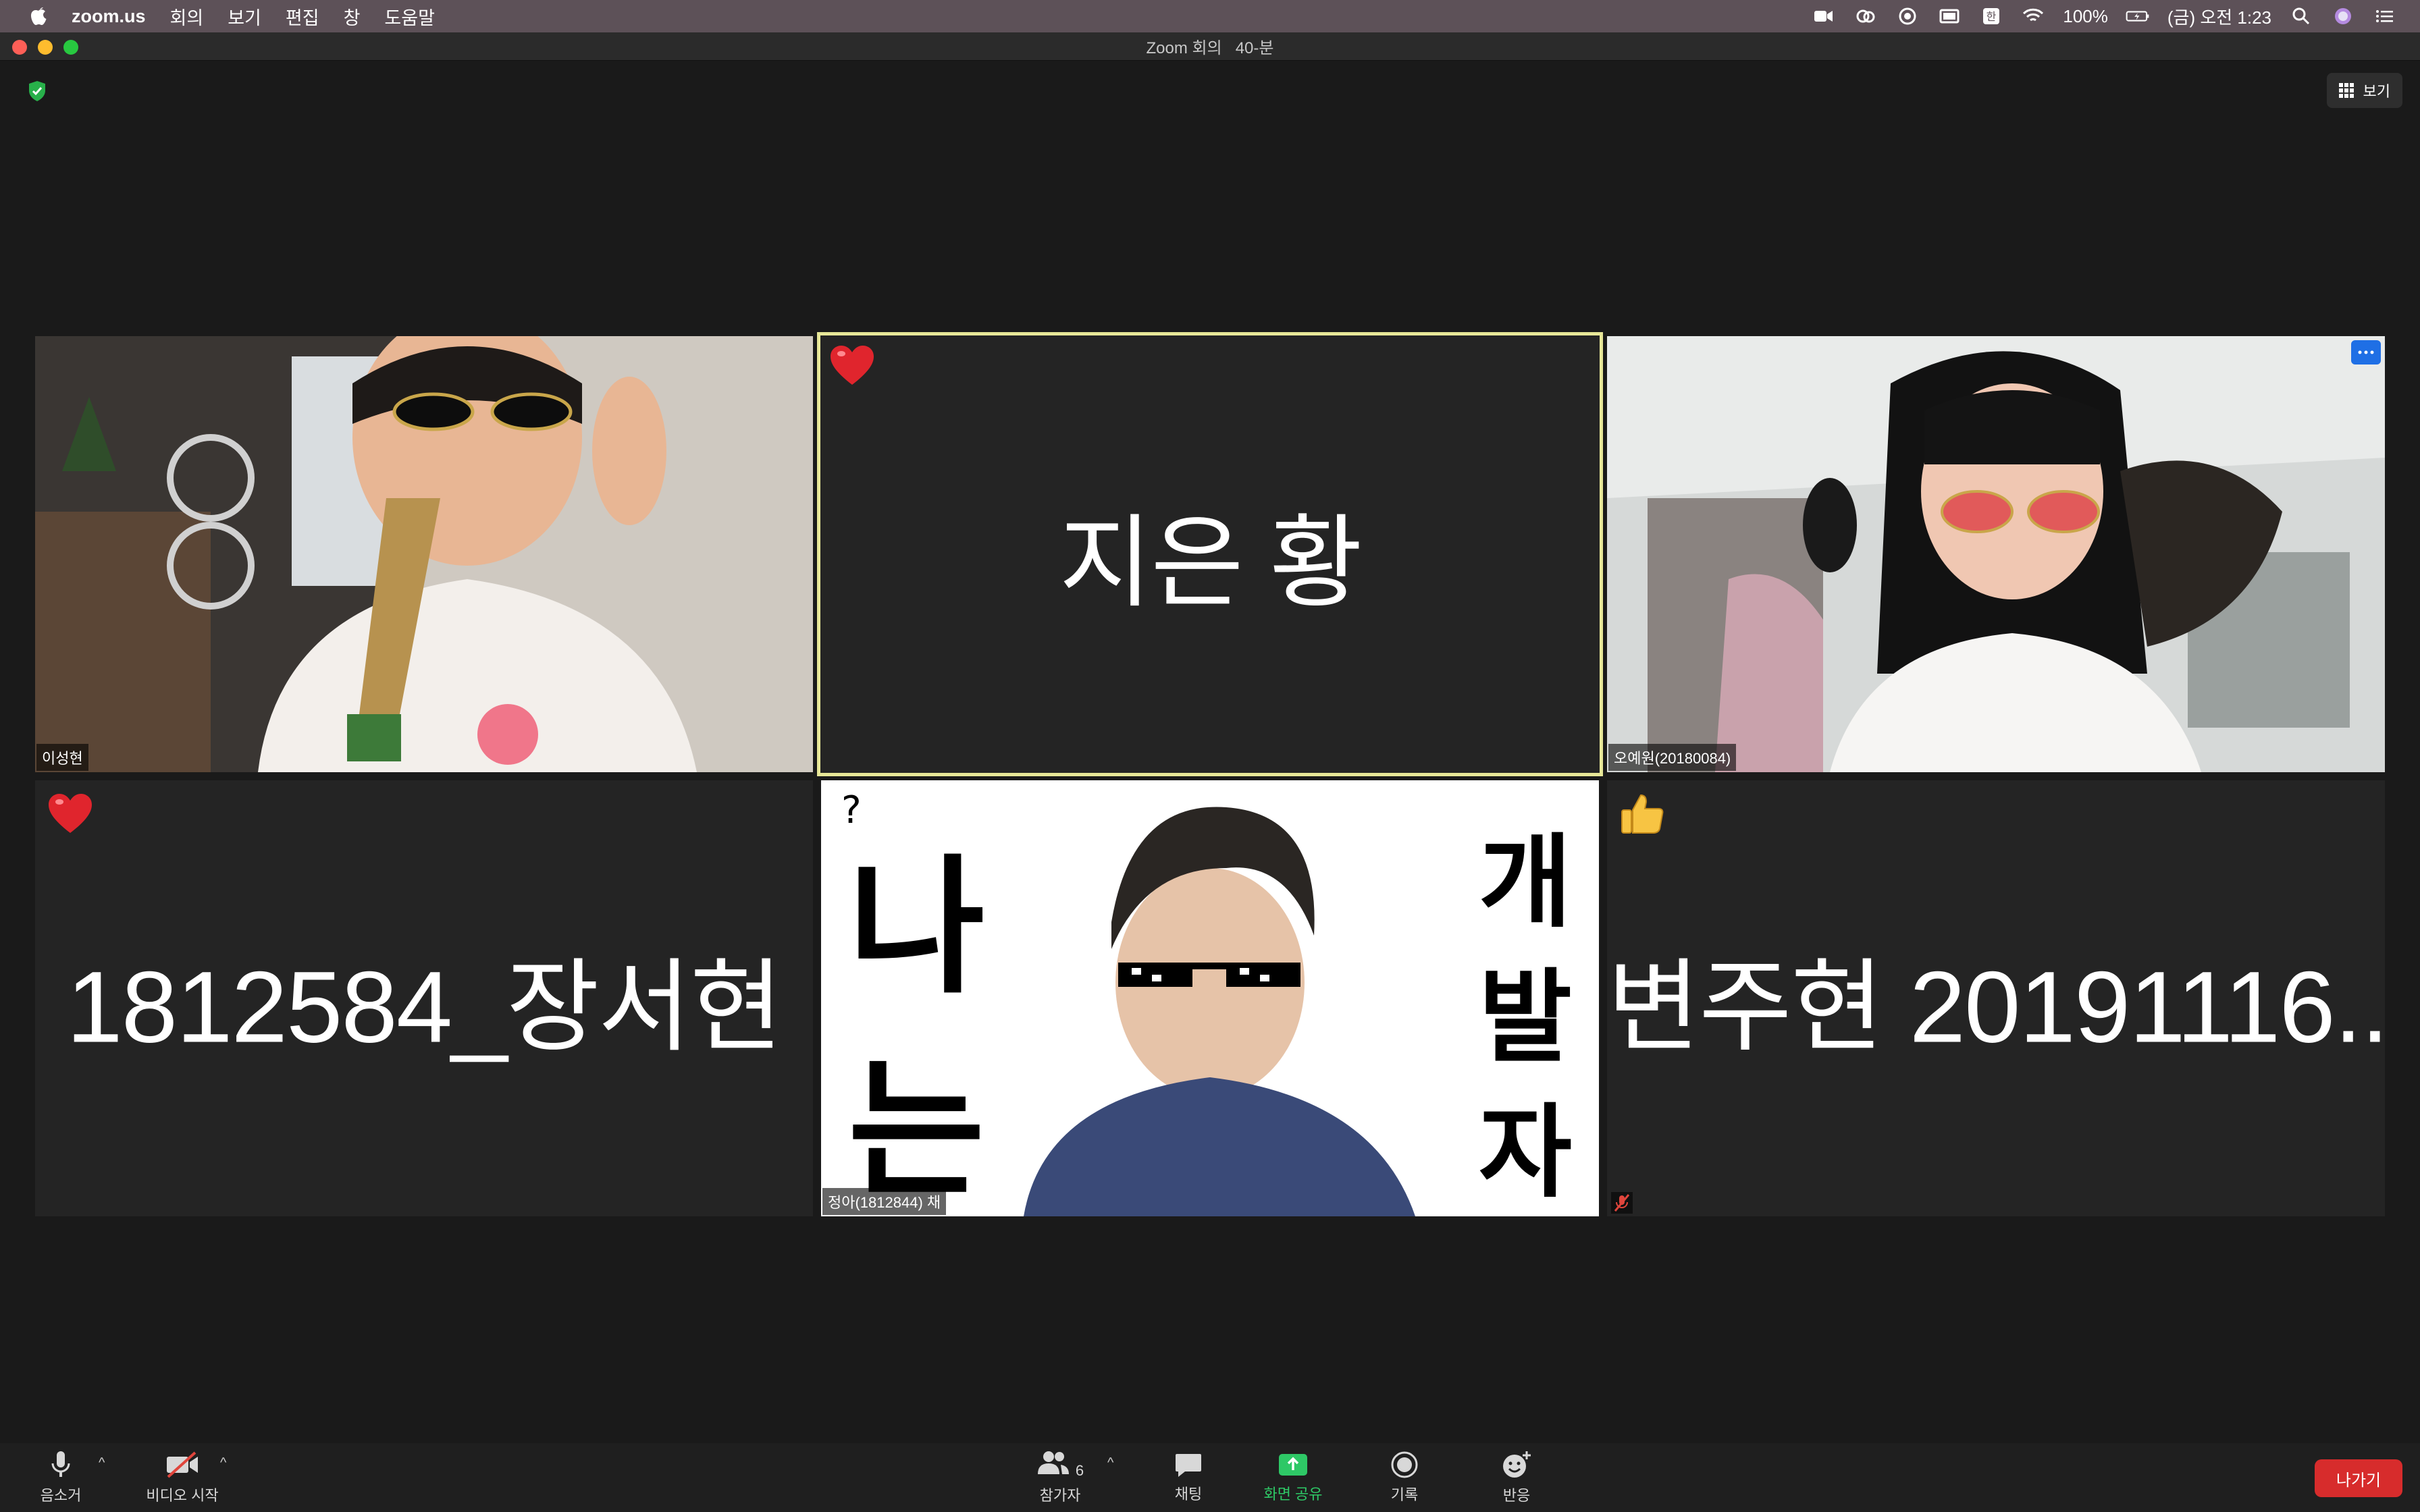  Describe the element at coordinates (1949, 16) in the screenshot. I see `display-icon` at that location.